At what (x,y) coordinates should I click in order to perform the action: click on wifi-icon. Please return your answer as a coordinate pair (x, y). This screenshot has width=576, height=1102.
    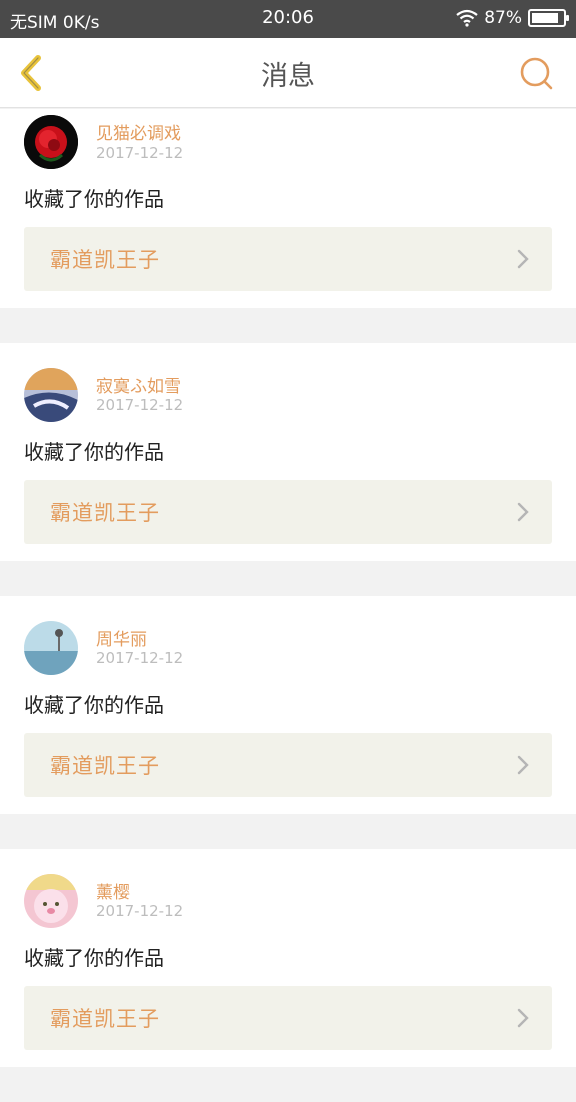
    Looking at the image, I should click on (467, 18).